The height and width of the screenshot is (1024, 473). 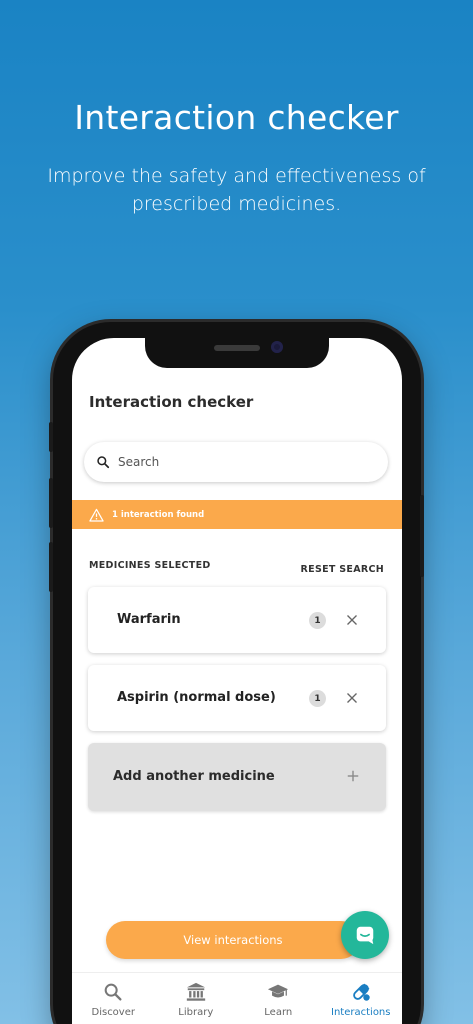 I want to click on search-input, so click(x=238, y=462).